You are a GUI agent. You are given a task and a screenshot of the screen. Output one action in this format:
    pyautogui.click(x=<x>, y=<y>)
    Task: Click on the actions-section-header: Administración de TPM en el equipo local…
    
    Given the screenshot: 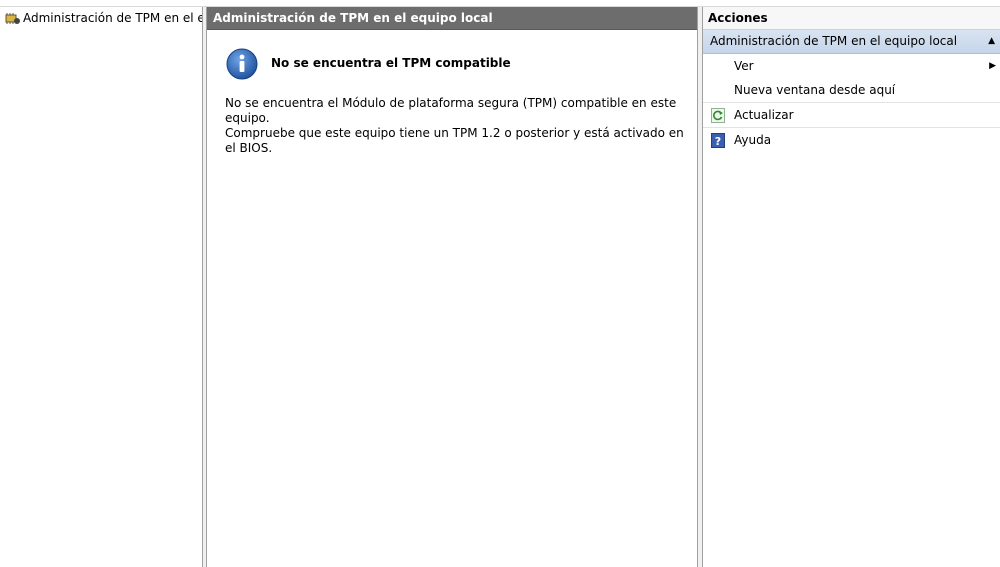 What is the action you would take?
    pyautogui.click(x=851, y=42)
    